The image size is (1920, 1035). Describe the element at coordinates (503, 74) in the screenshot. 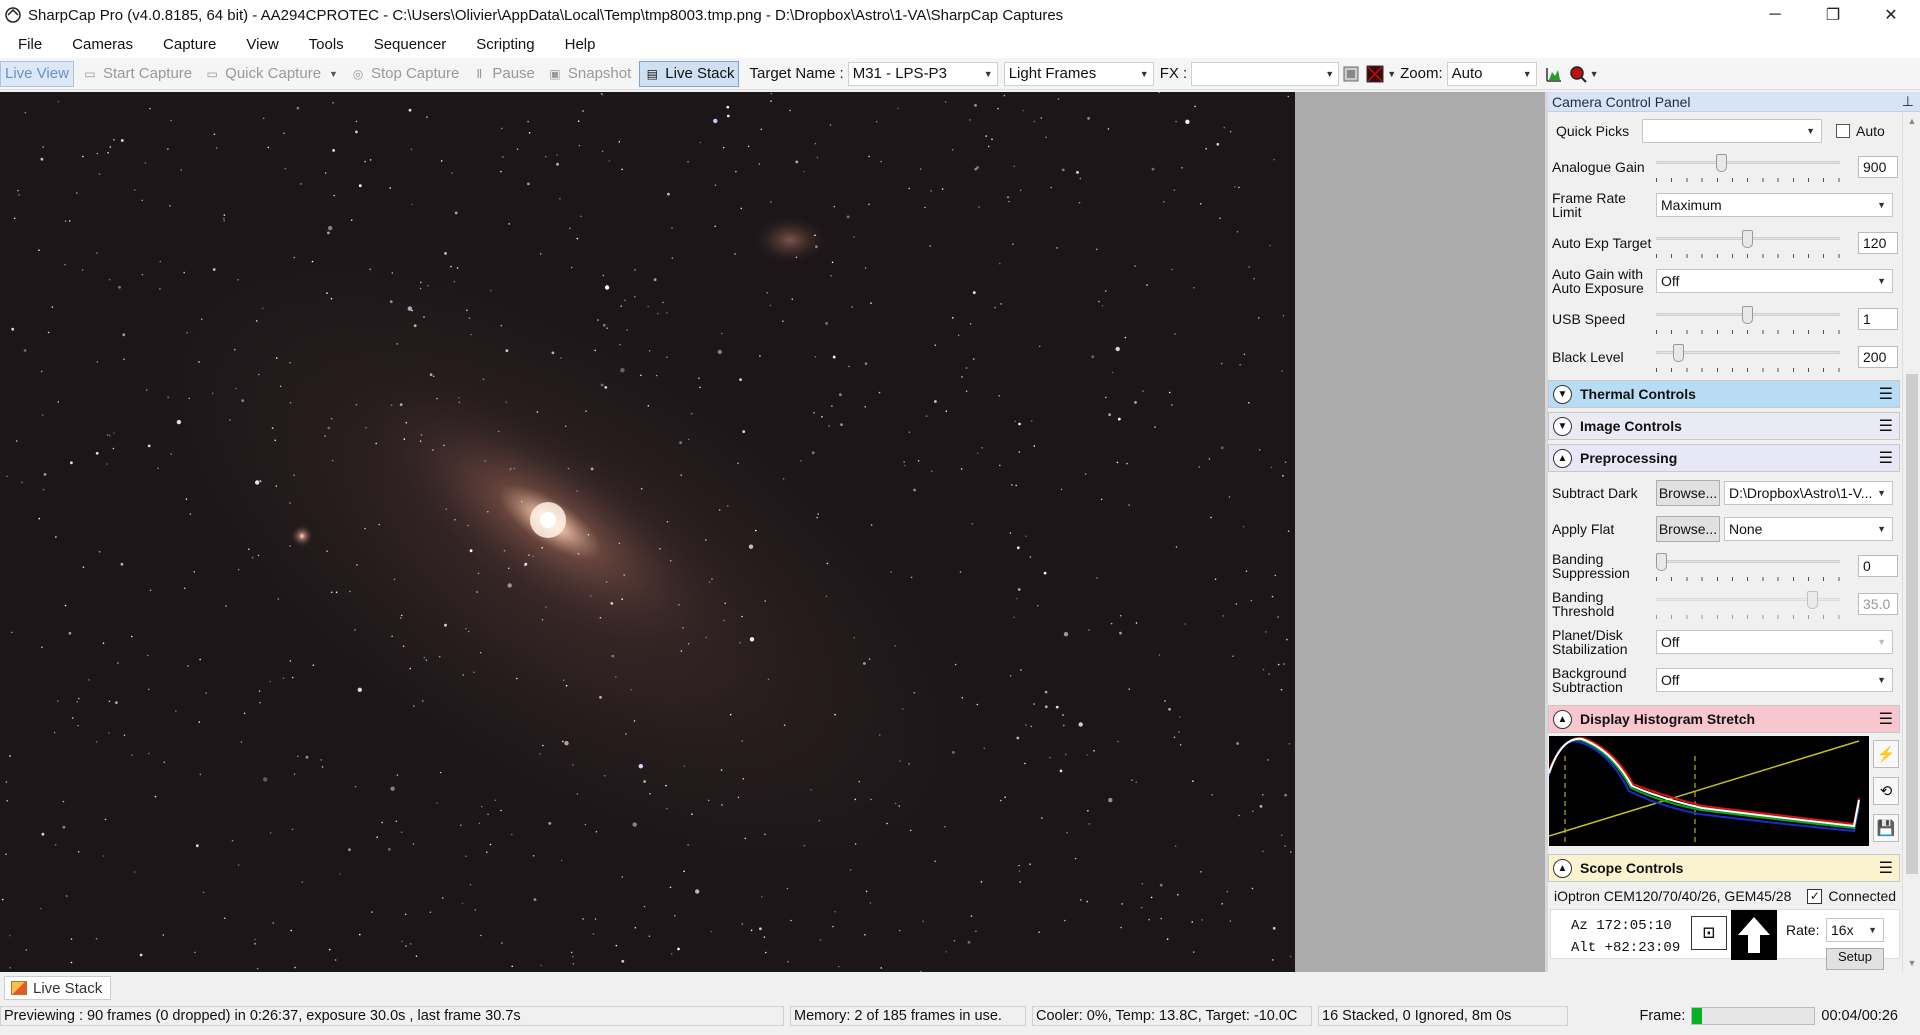

I see `pause-button: Ⅱ Pause` at that location.